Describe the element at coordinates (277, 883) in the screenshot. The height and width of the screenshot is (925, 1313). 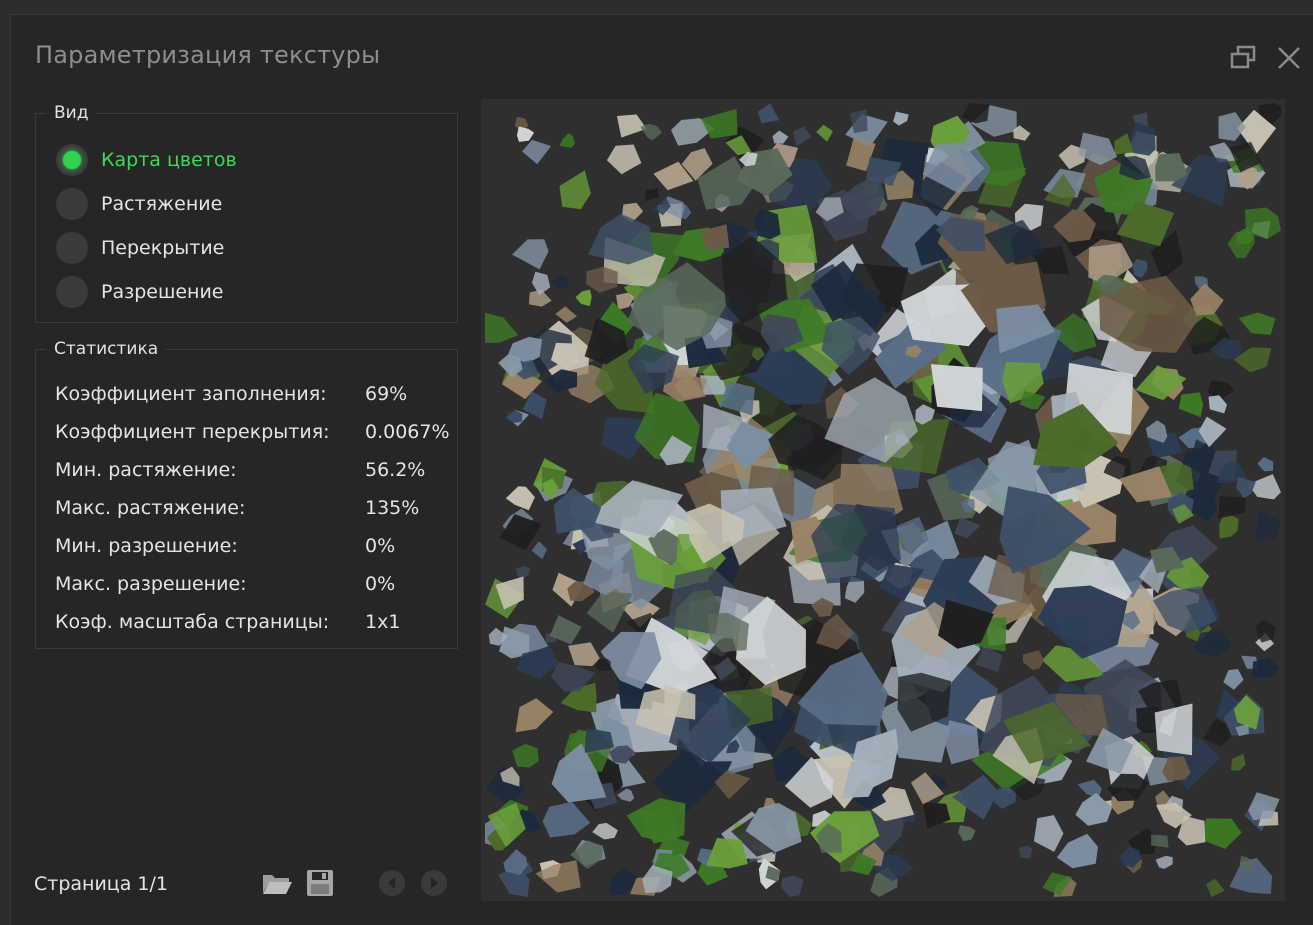
I see `open-folder-icon` at that location.